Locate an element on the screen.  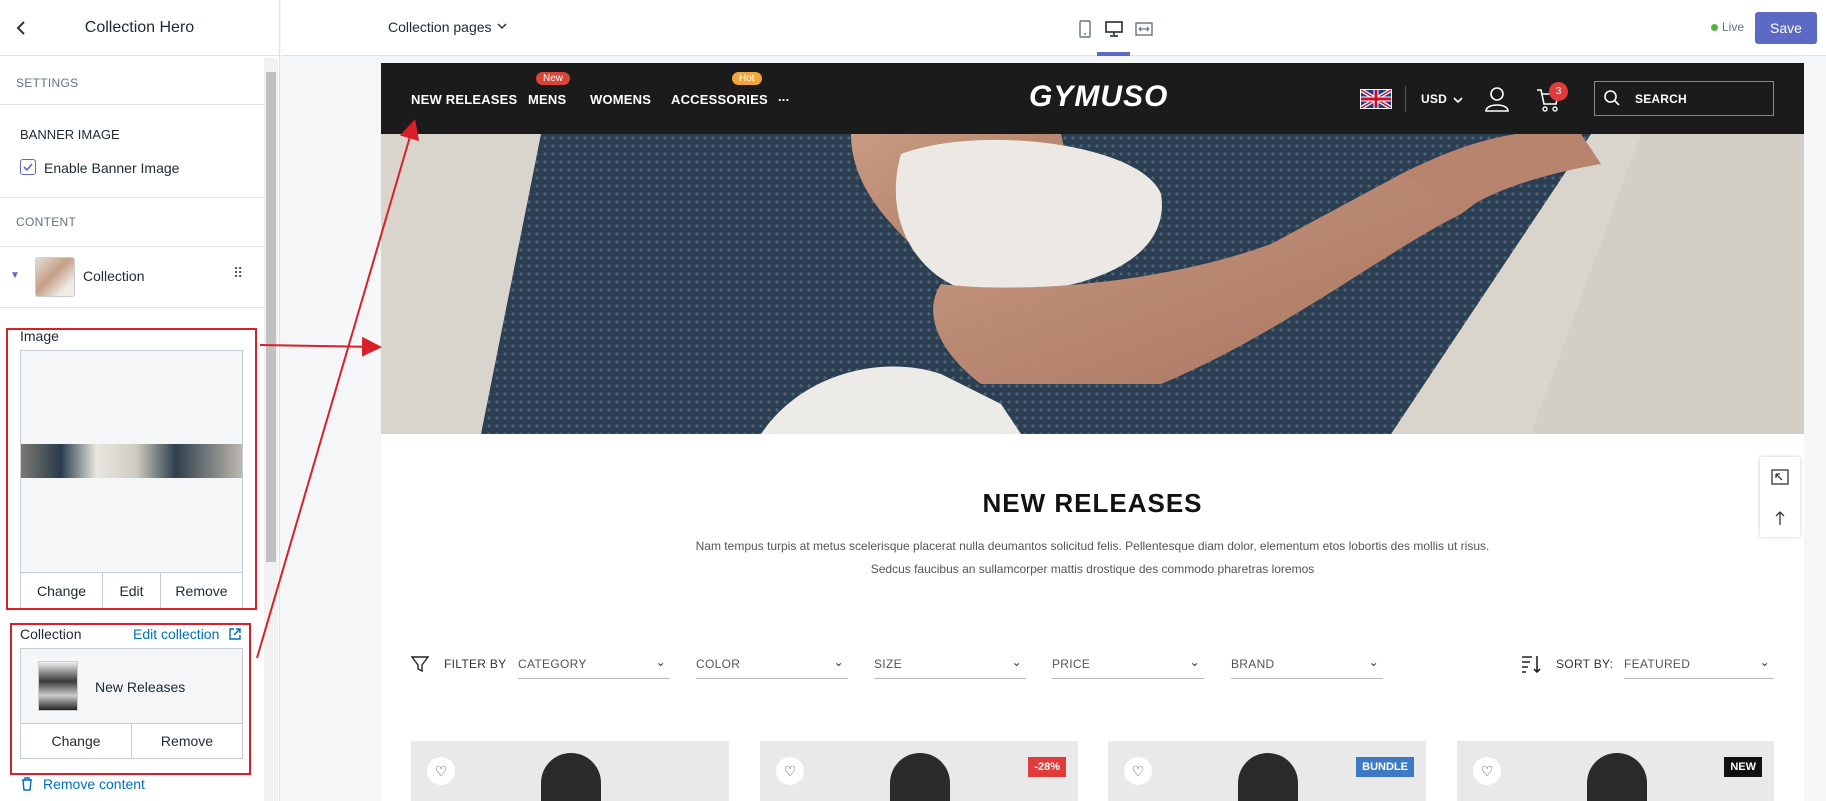
content-label: CONTENT is located at coordinates (46, 222).